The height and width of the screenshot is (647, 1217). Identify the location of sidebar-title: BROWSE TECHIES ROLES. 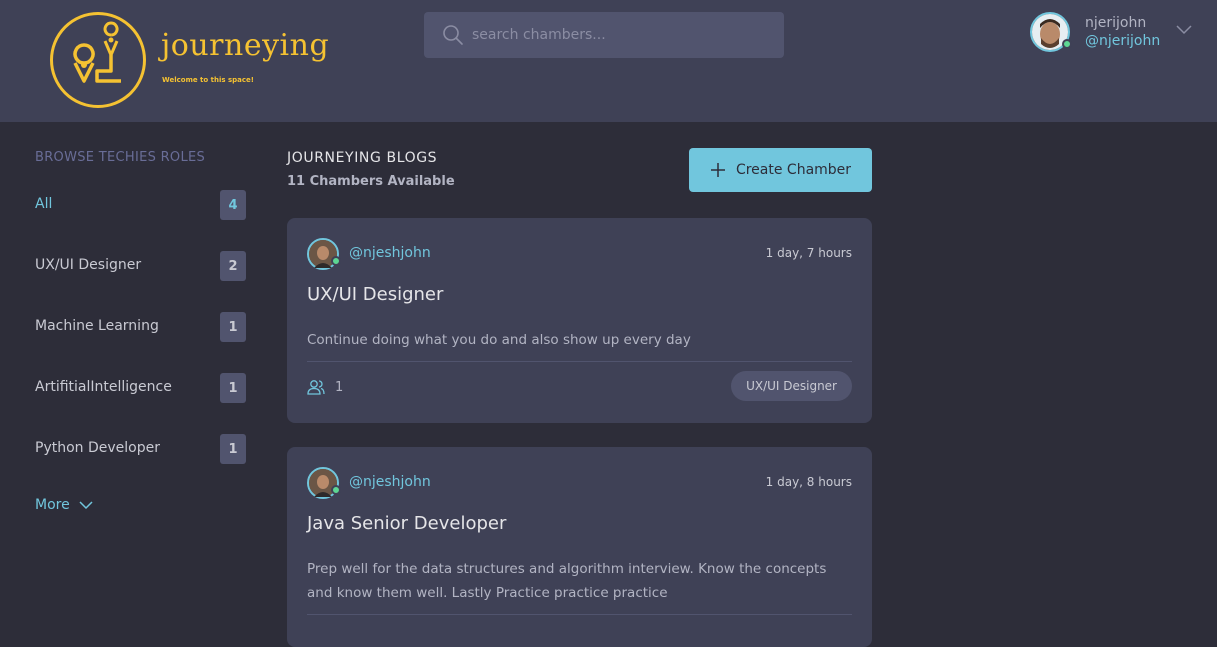
(120, 157).